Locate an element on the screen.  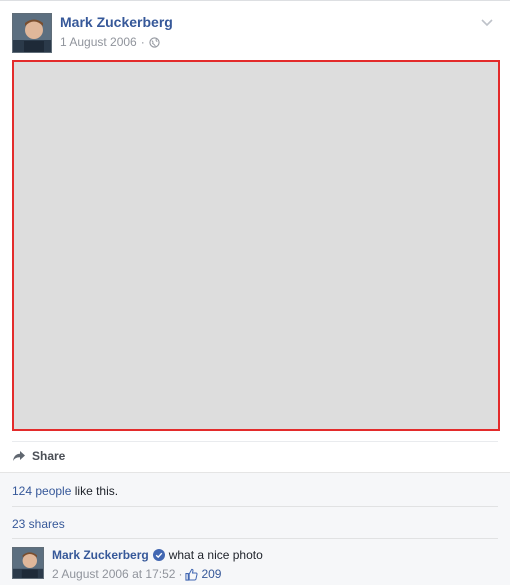
post-header: Mark Zuckerberg 1 August 2006 · is located at coordinates (255, 33).